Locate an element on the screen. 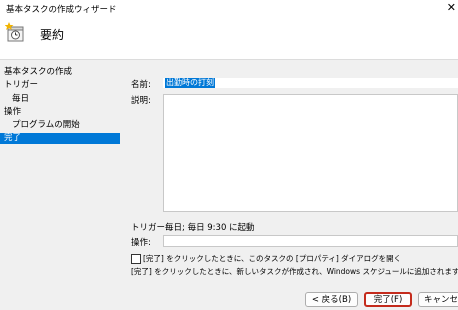  window-title: 基本タスクの作成ウィザード is located at coordinates (61, 10).